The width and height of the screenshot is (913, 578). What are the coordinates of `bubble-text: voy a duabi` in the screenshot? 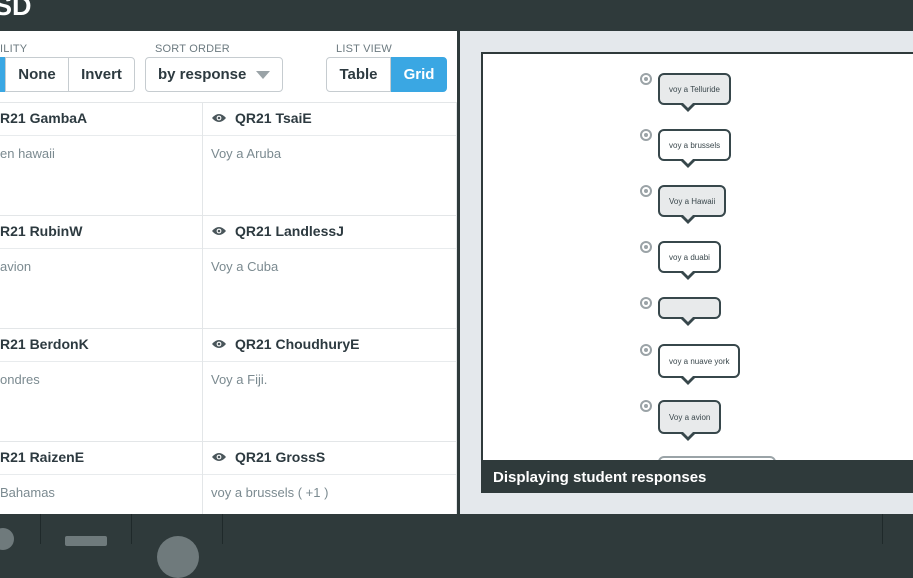 It's located at (689, 257).